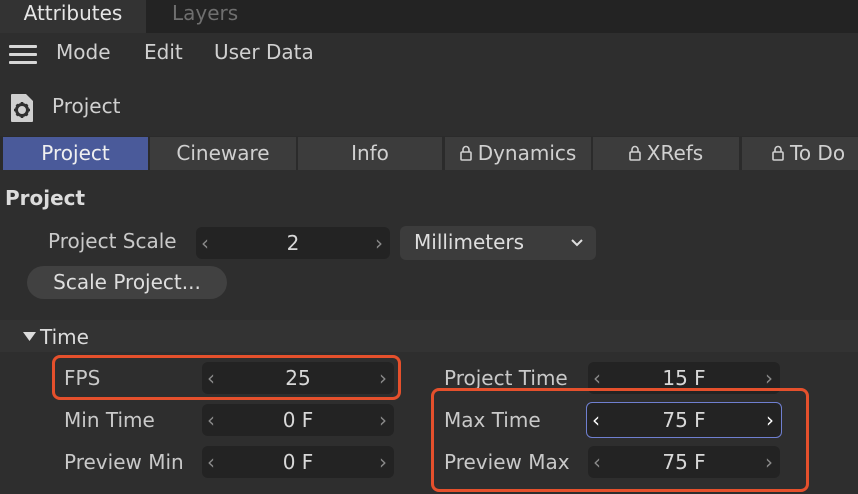 This screenshot has width=858, height=494. I want to click on min-time-field: ‹ 0 F ›, so click(298, 420).